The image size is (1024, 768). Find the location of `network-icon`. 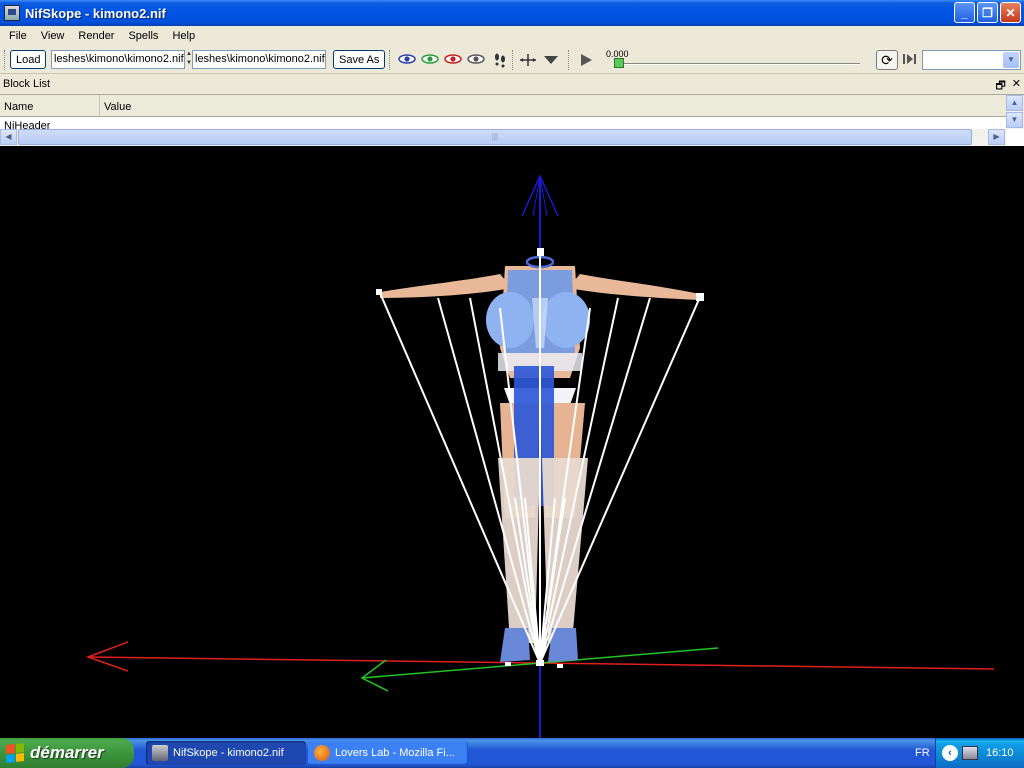

network-icon is located at coordinates (970, 753).